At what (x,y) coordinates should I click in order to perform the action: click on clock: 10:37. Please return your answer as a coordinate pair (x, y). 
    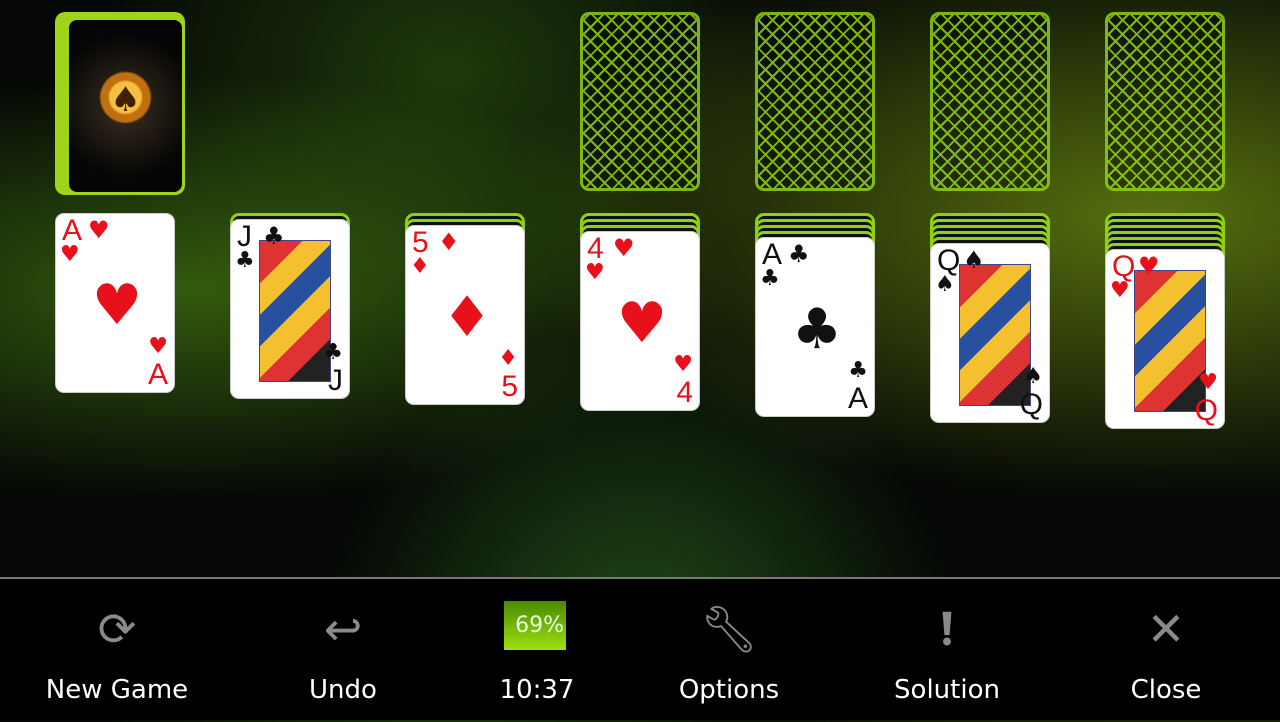
    Looking at the image, I should click on (537, 690).